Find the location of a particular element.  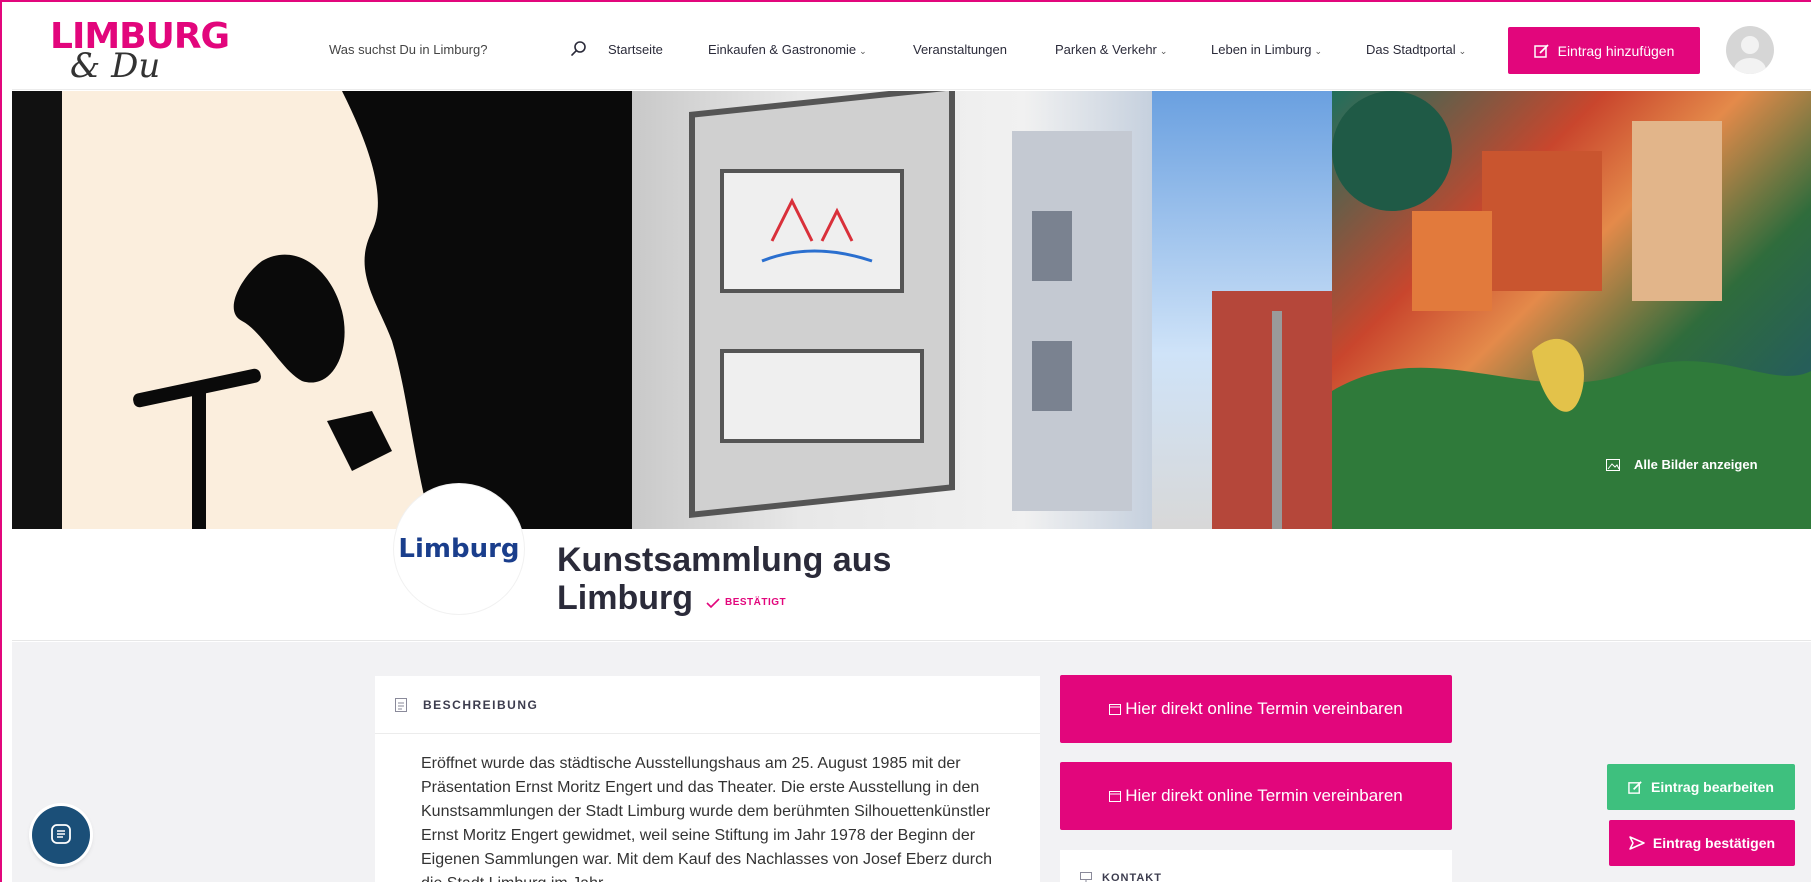

listing-logo-text: Limburg is located at coordinates (459, 549).